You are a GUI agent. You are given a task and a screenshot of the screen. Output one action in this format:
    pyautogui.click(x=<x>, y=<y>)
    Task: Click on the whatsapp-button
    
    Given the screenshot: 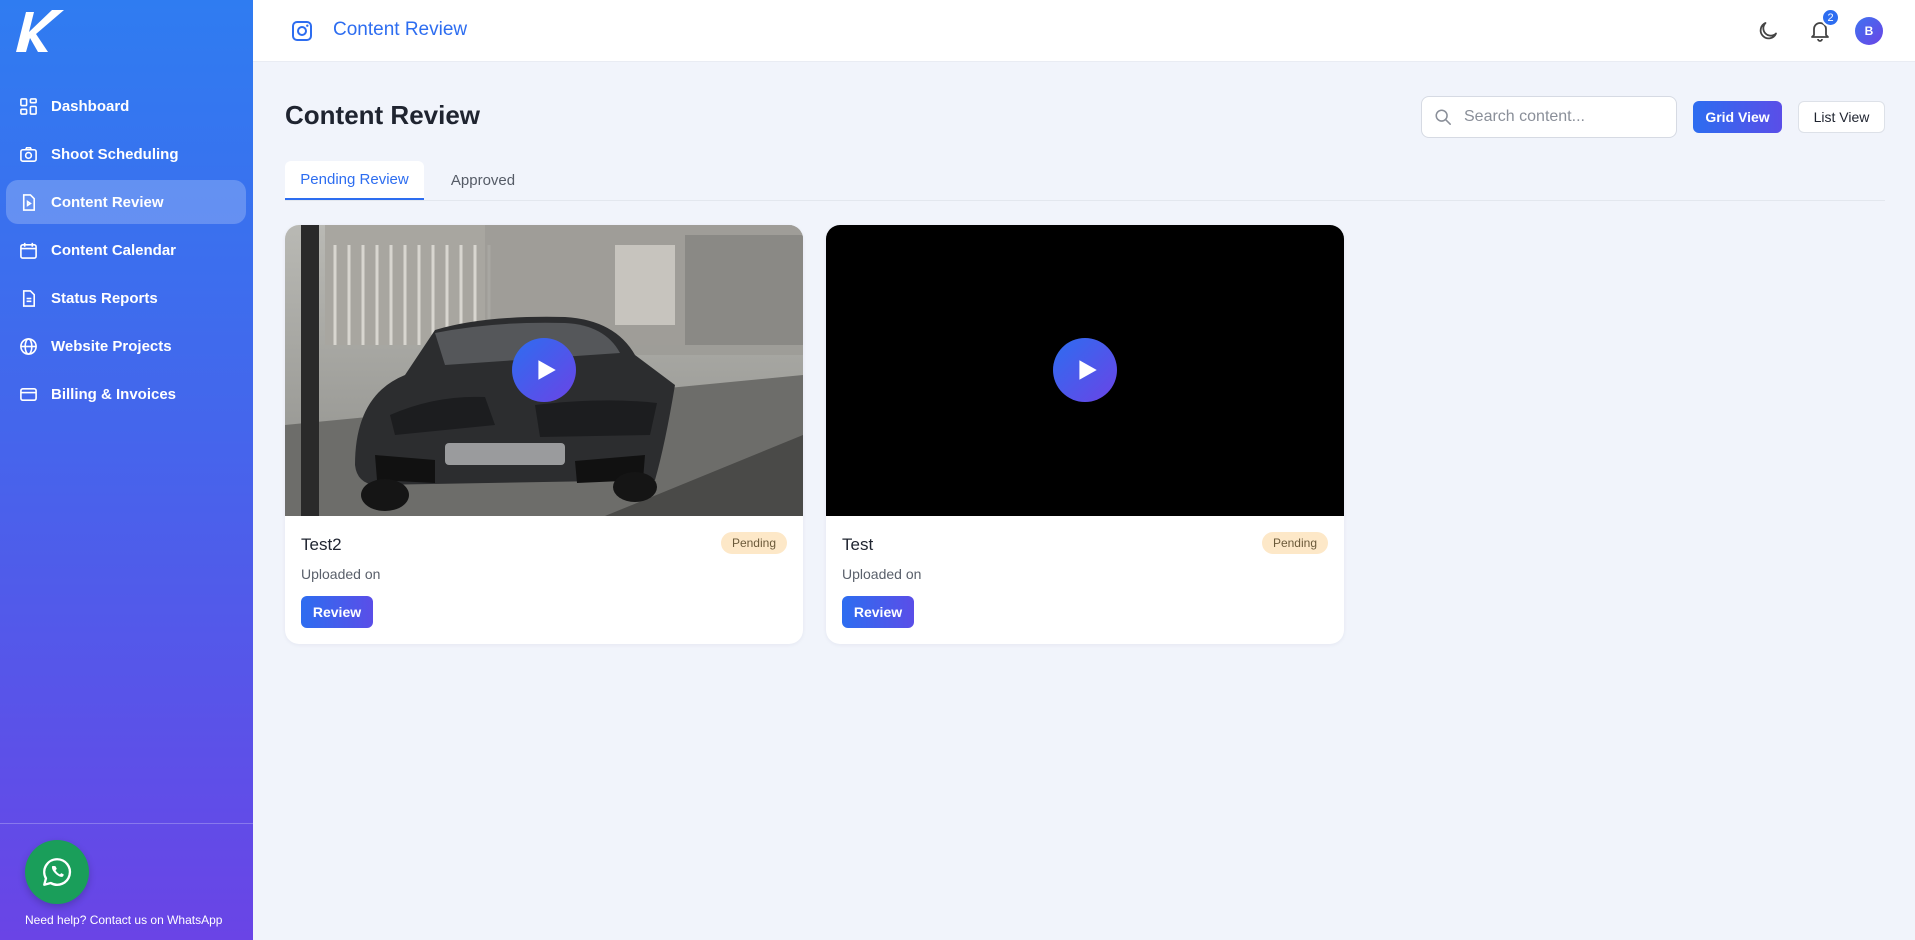 What is the action you would take?
    pyautogui.click(x=57, y=872)
    